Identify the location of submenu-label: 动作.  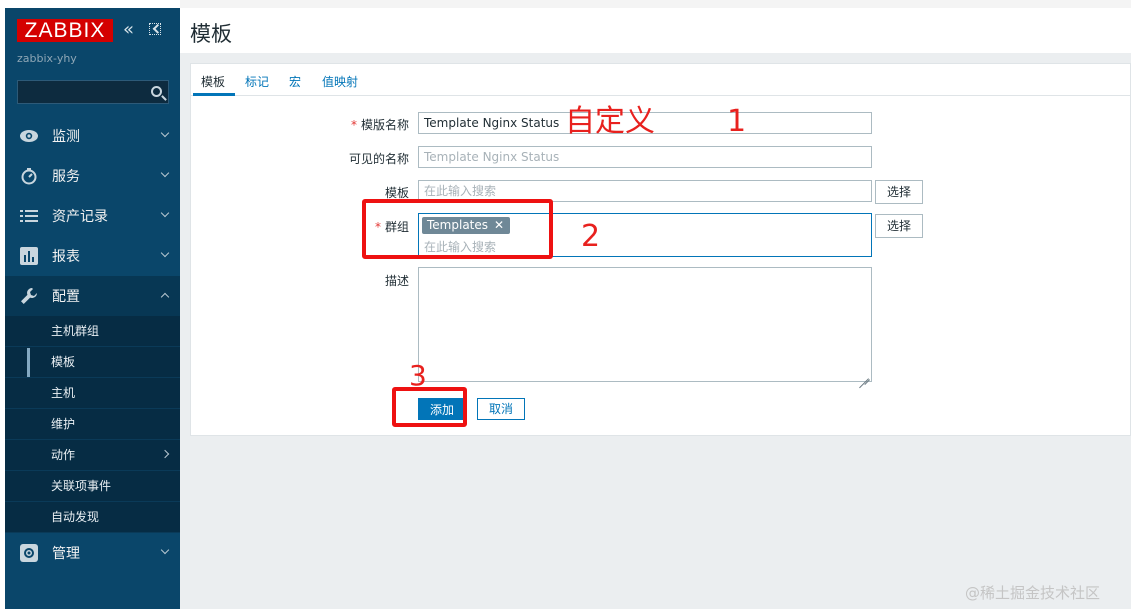
(63, 455).